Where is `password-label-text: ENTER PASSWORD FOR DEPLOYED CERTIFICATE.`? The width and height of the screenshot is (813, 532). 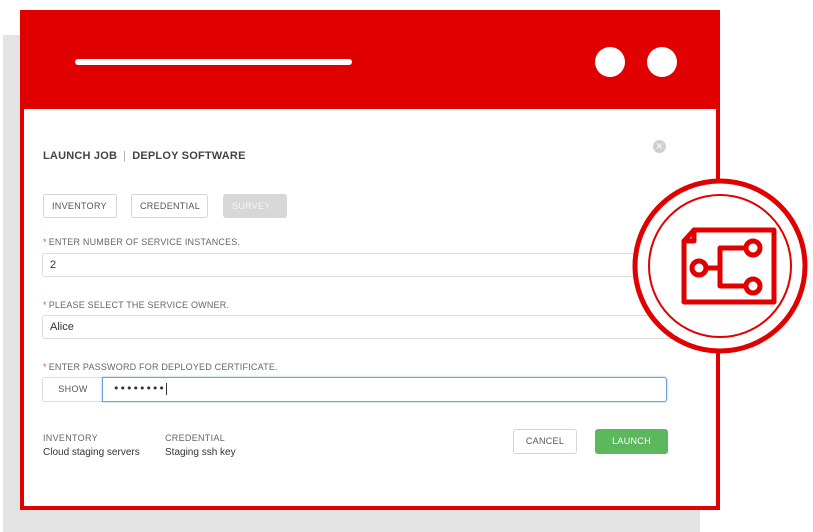
password-label-text: ENTER PASSWORD FOR DEPLOYED CERTIFICATE. is located at coordinates (163, 367).